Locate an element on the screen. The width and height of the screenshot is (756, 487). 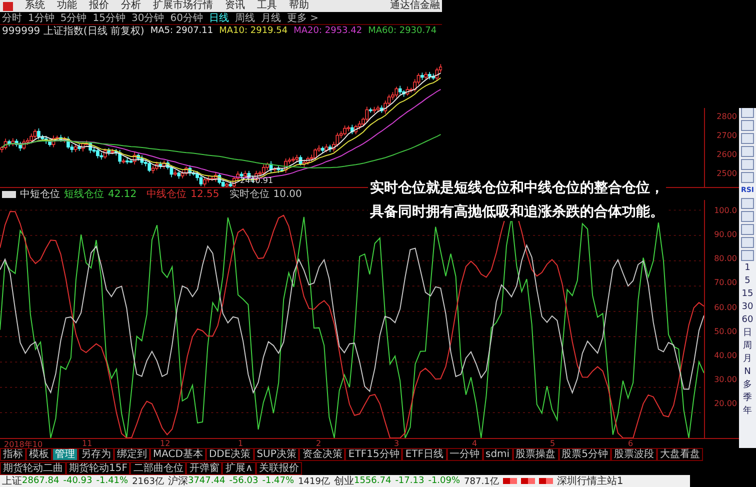
indicator-line-label: 实时仓位 is located at coordinates (249, 194).